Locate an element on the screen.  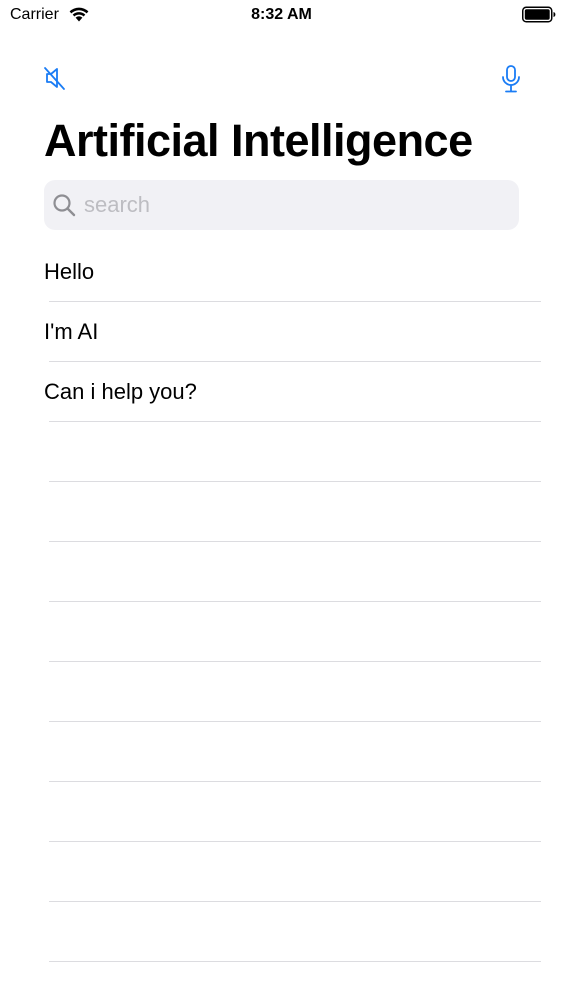
microphone-icon is located at coordinates (511, 79).